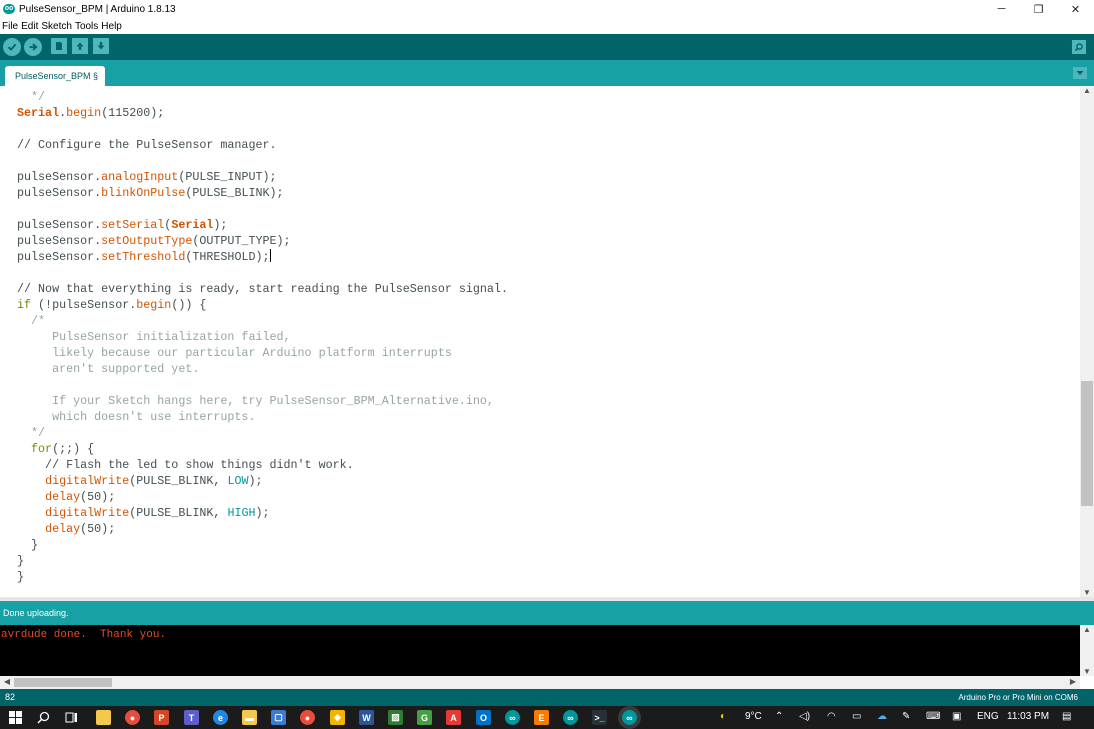 The height and width of the screenshot is (729, 1094). I want to click on taskbar-arduino-active-icon: ∞, so click(629, 717).